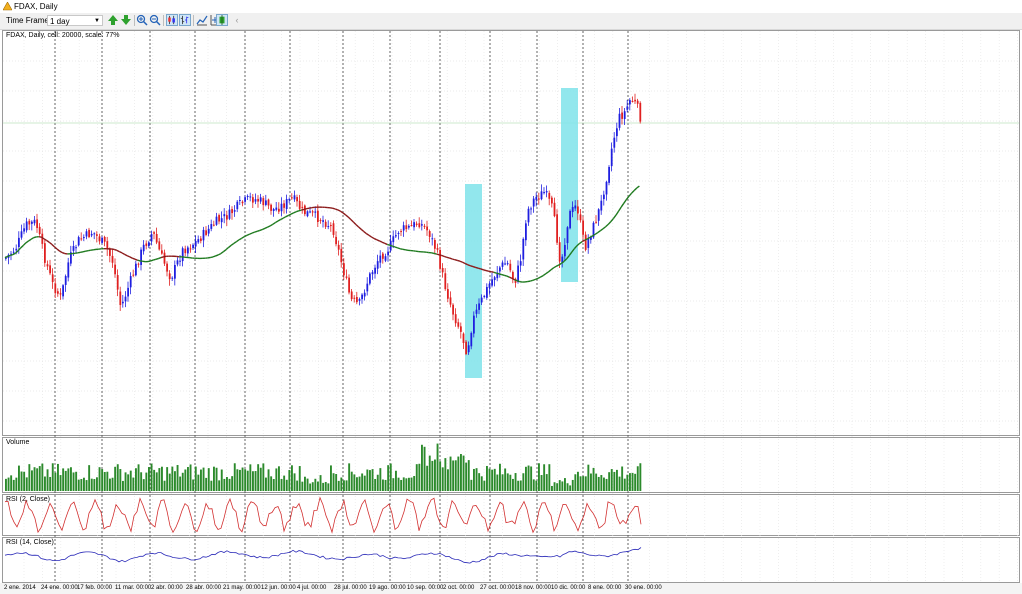  I want to click on dropdown-arrow-icon: ▼, so click(97, 21).